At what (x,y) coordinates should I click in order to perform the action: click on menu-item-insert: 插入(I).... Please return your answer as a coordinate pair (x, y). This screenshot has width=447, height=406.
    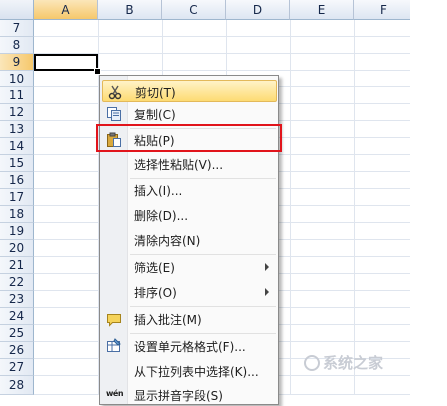
    Looking at the image, I should click on (189, 190).